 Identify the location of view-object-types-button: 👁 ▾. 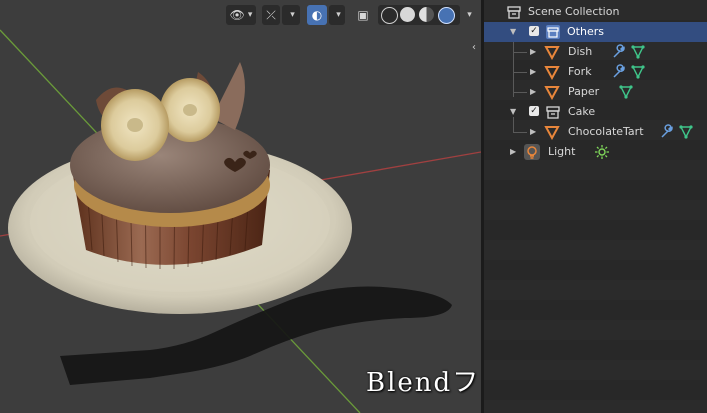
(241, 15).